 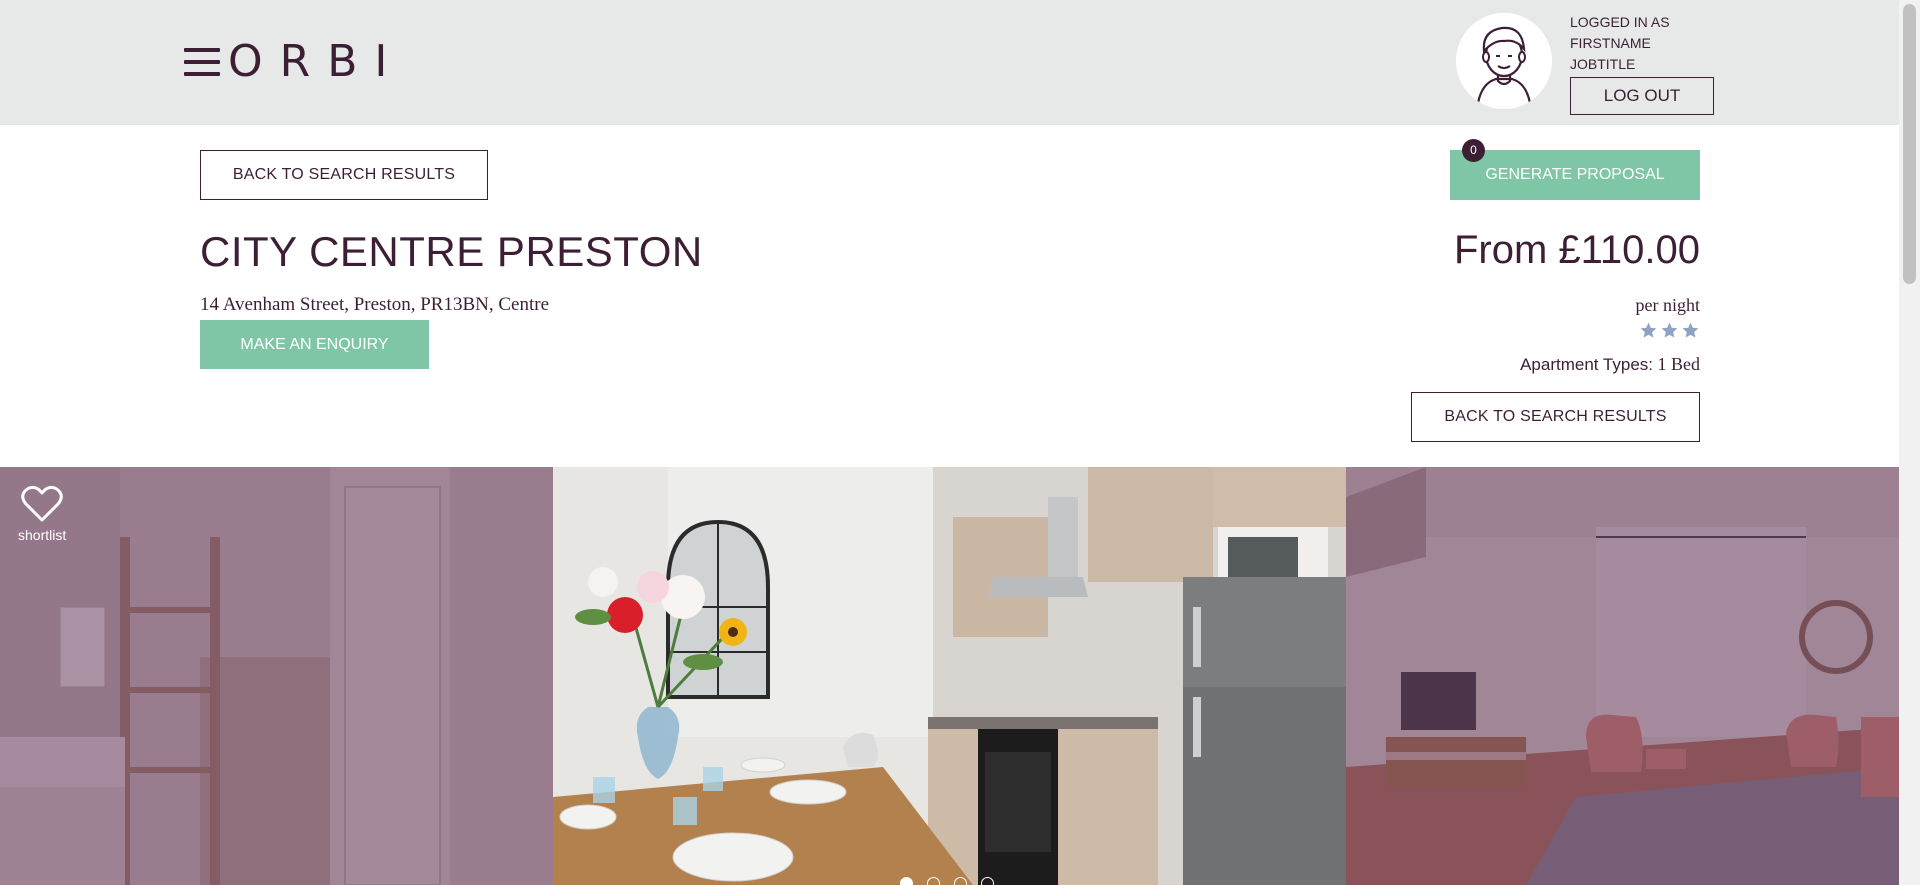 What do you see at coordinates (1603, 64) in the screenshot?
I see `user-jobtitle: JOBTITLE` at bounding box center [1603, 64].